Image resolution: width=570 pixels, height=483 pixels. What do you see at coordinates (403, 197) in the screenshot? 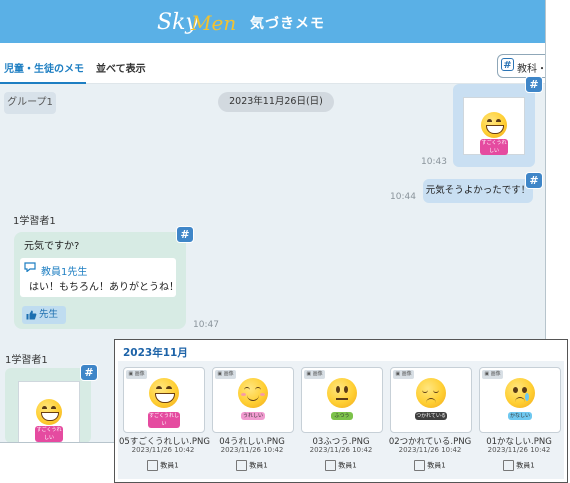
I see `message-time: 10:44` at bounding box center [403, 197].